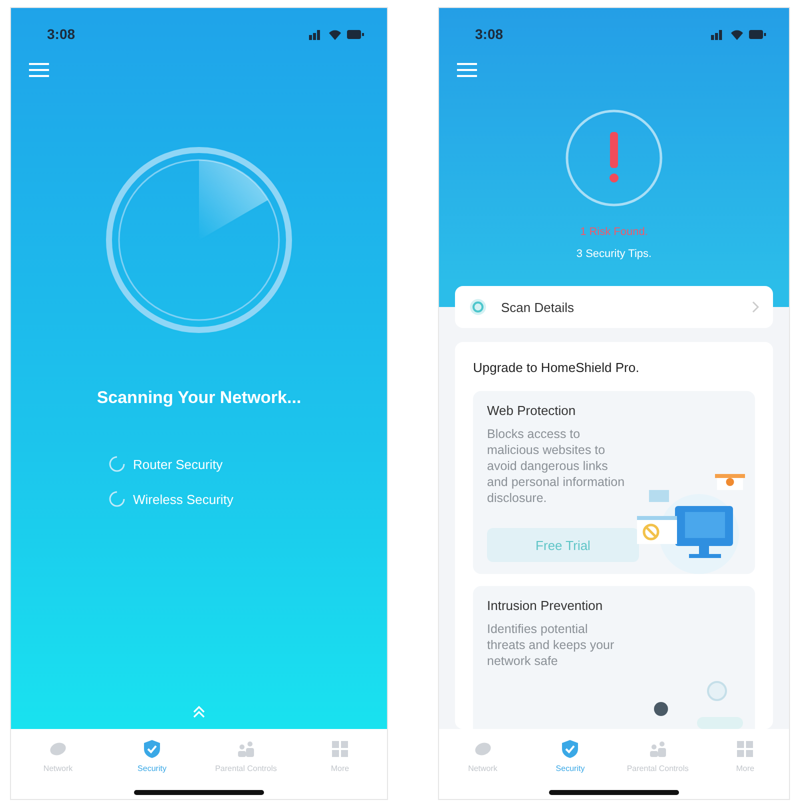 Image resolution: width=799 pixels, height=803 pixels. What do you see at coordinates (556, 466) in the screenshot?
I see `feature-description: Blocks access to malicious websites to avoid dangerous links and personal information disclosure.` at bounding box center [556, 466].